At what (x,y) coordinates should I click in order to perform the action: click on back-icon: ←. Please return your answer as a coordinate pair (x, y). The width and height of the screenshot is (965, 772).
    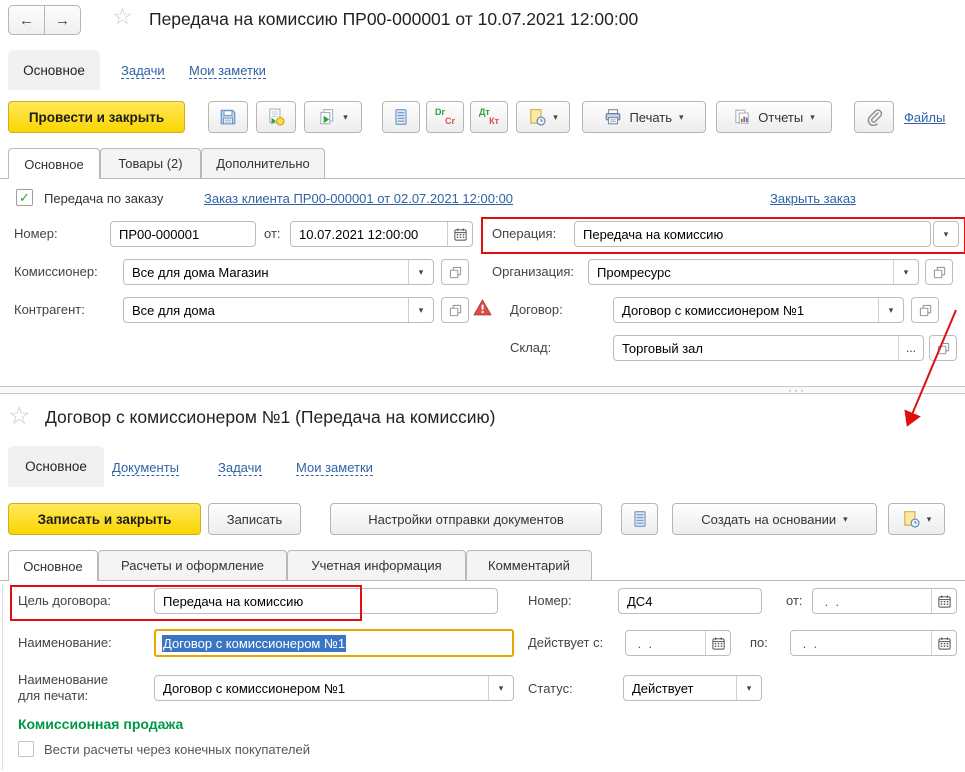
    Looking at the image, I should click on (26, 20).